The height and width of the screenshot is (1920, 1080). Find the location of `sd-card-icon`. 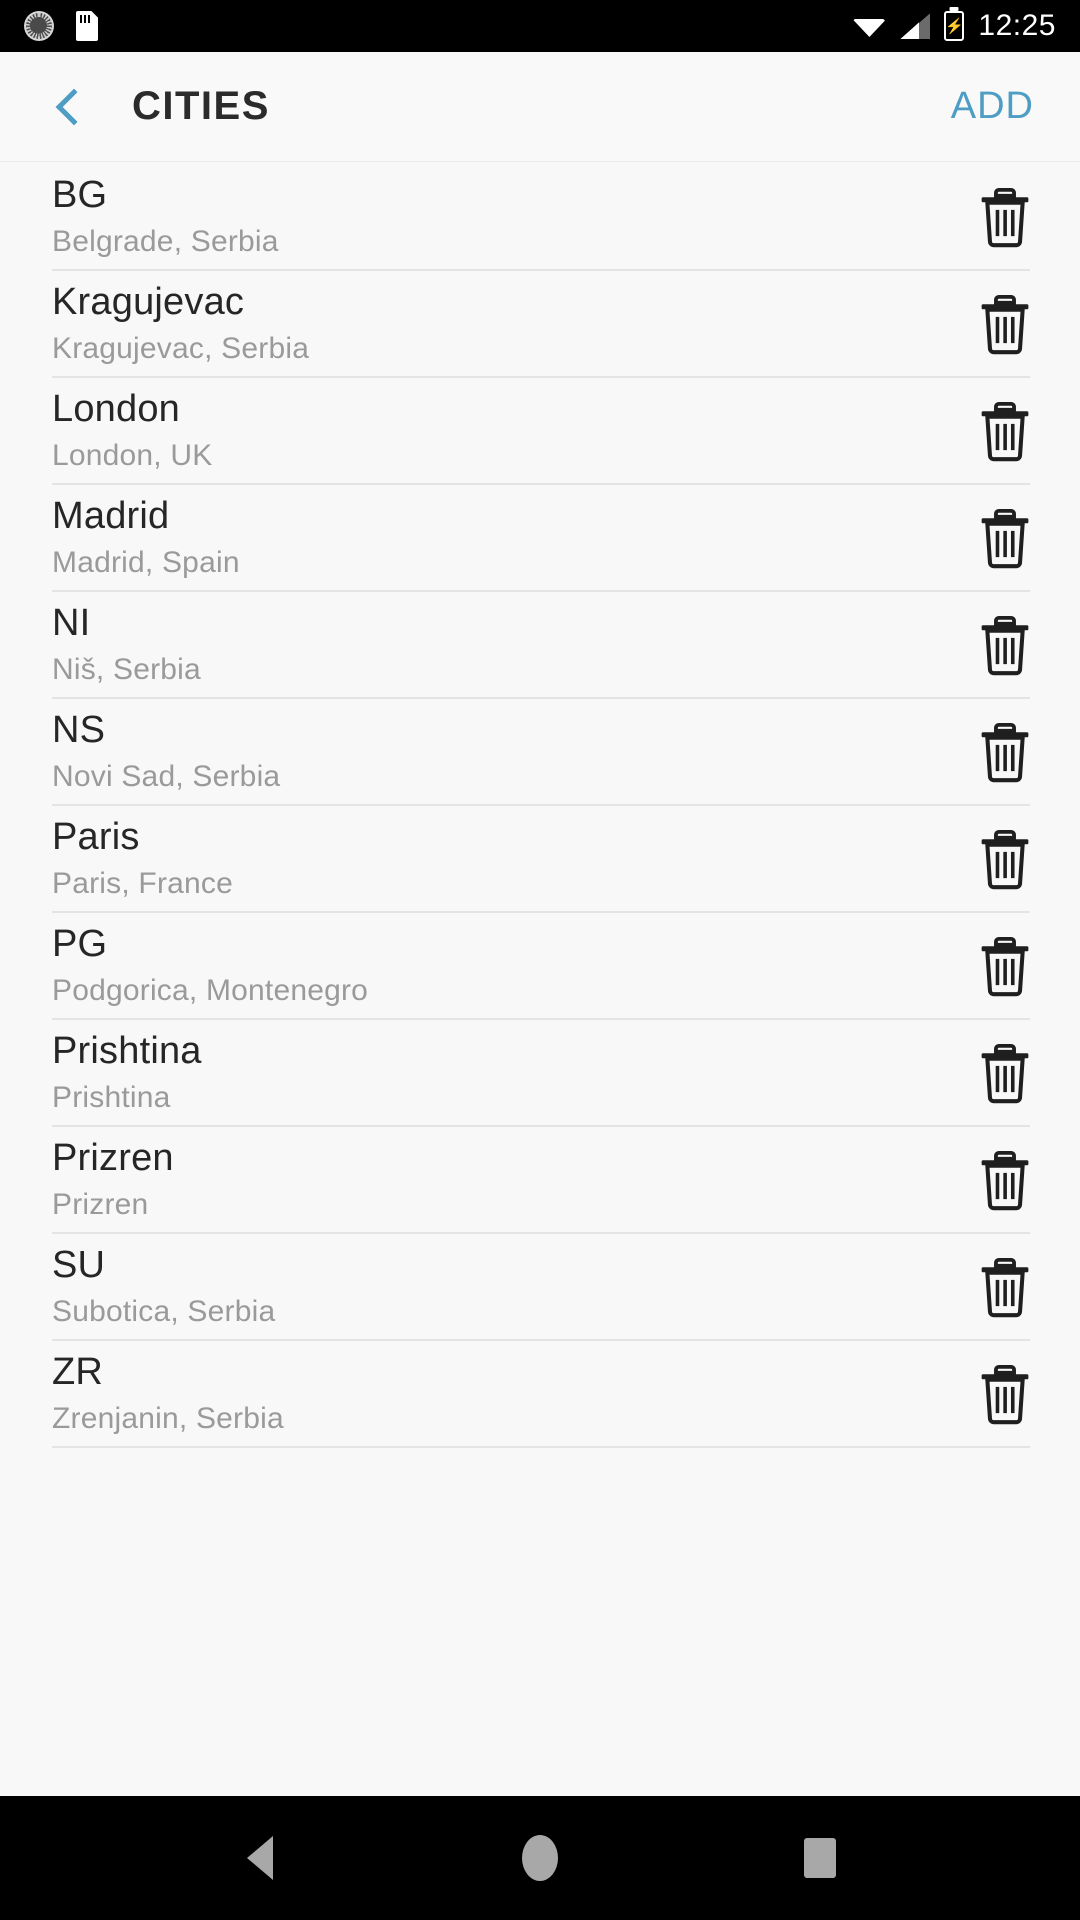

sd-card-icon is located at coordinates (87, 26).